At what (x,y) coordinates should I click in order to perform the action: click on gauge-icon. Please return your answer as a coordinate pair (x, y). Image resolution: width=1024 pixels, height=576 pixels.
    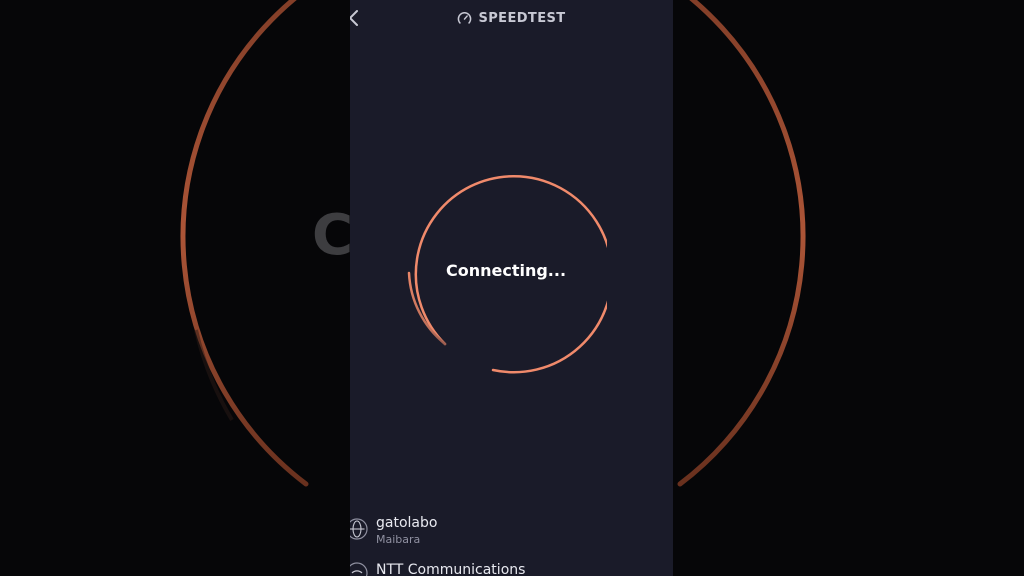
    Looking at the image, I should click on (465, 17).